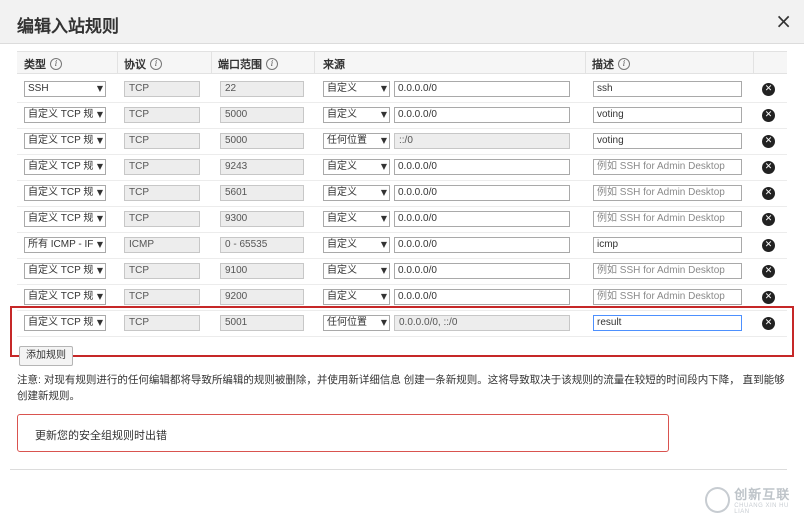 Image resolution: width=804 pixels, height=525 pixels. Describe the element at coordinates (482, 141) in the screenshot. I see `cidr-input: ::/0` at that location.